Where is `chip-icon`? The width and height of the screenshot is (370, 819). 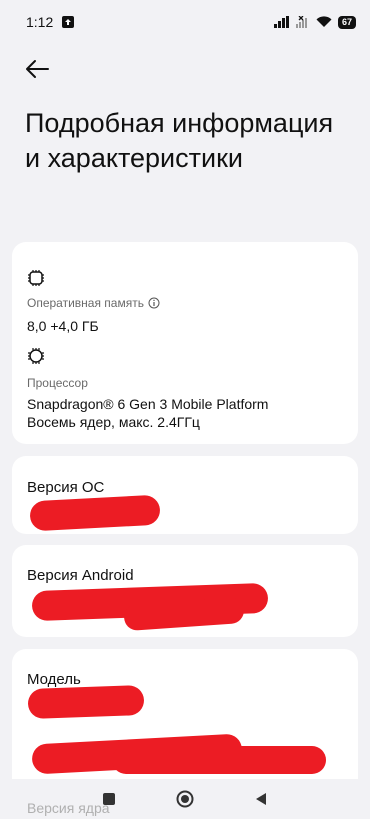
chip-icon is located at coordinates (36, 278).